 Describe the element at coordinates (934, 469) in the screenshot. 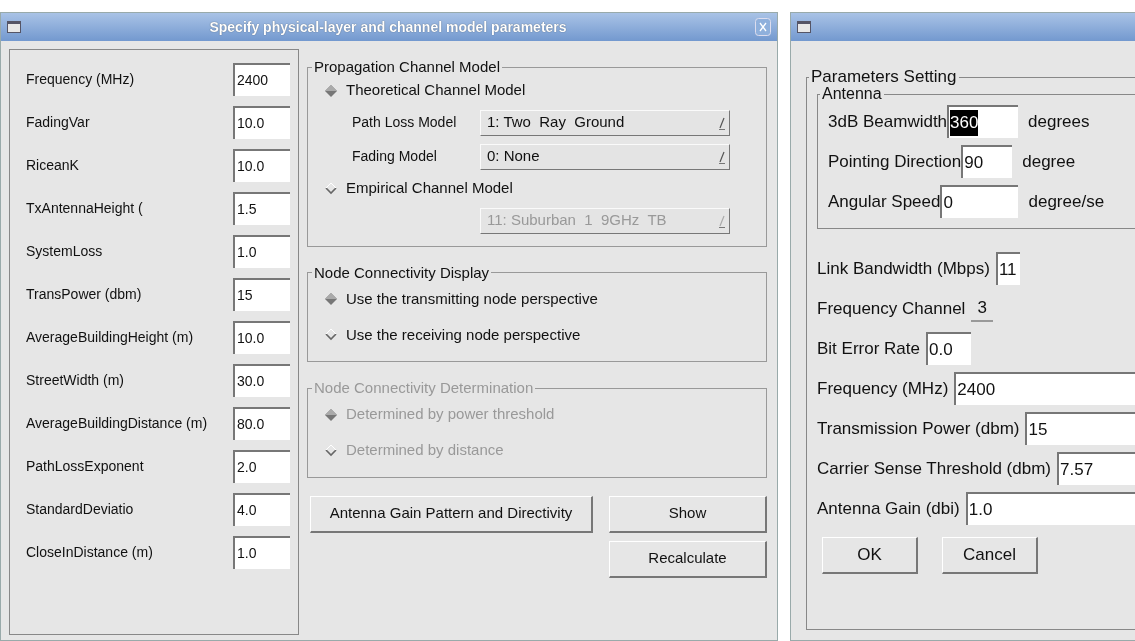

I see `field-label: Carrier Sense Threshold (dbm)` at that location.